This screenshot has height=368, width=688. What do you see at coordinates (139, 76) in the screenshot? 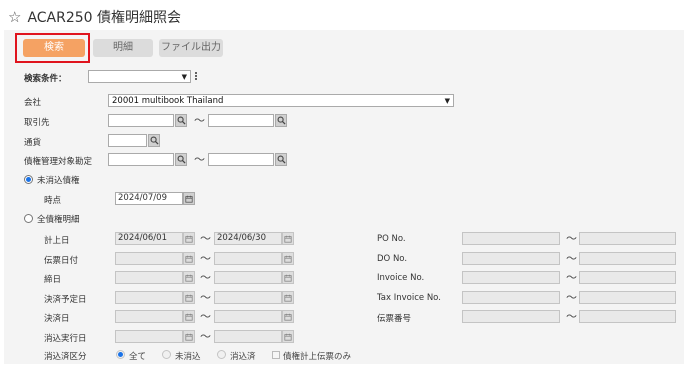
I see `search-condition-select: ▼` at bounding box center [139, 76].